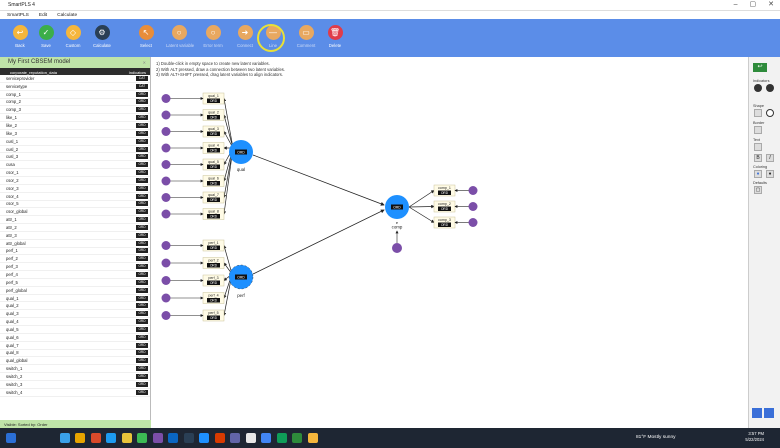  I want to click on outlook-icon, so click(204, 438).